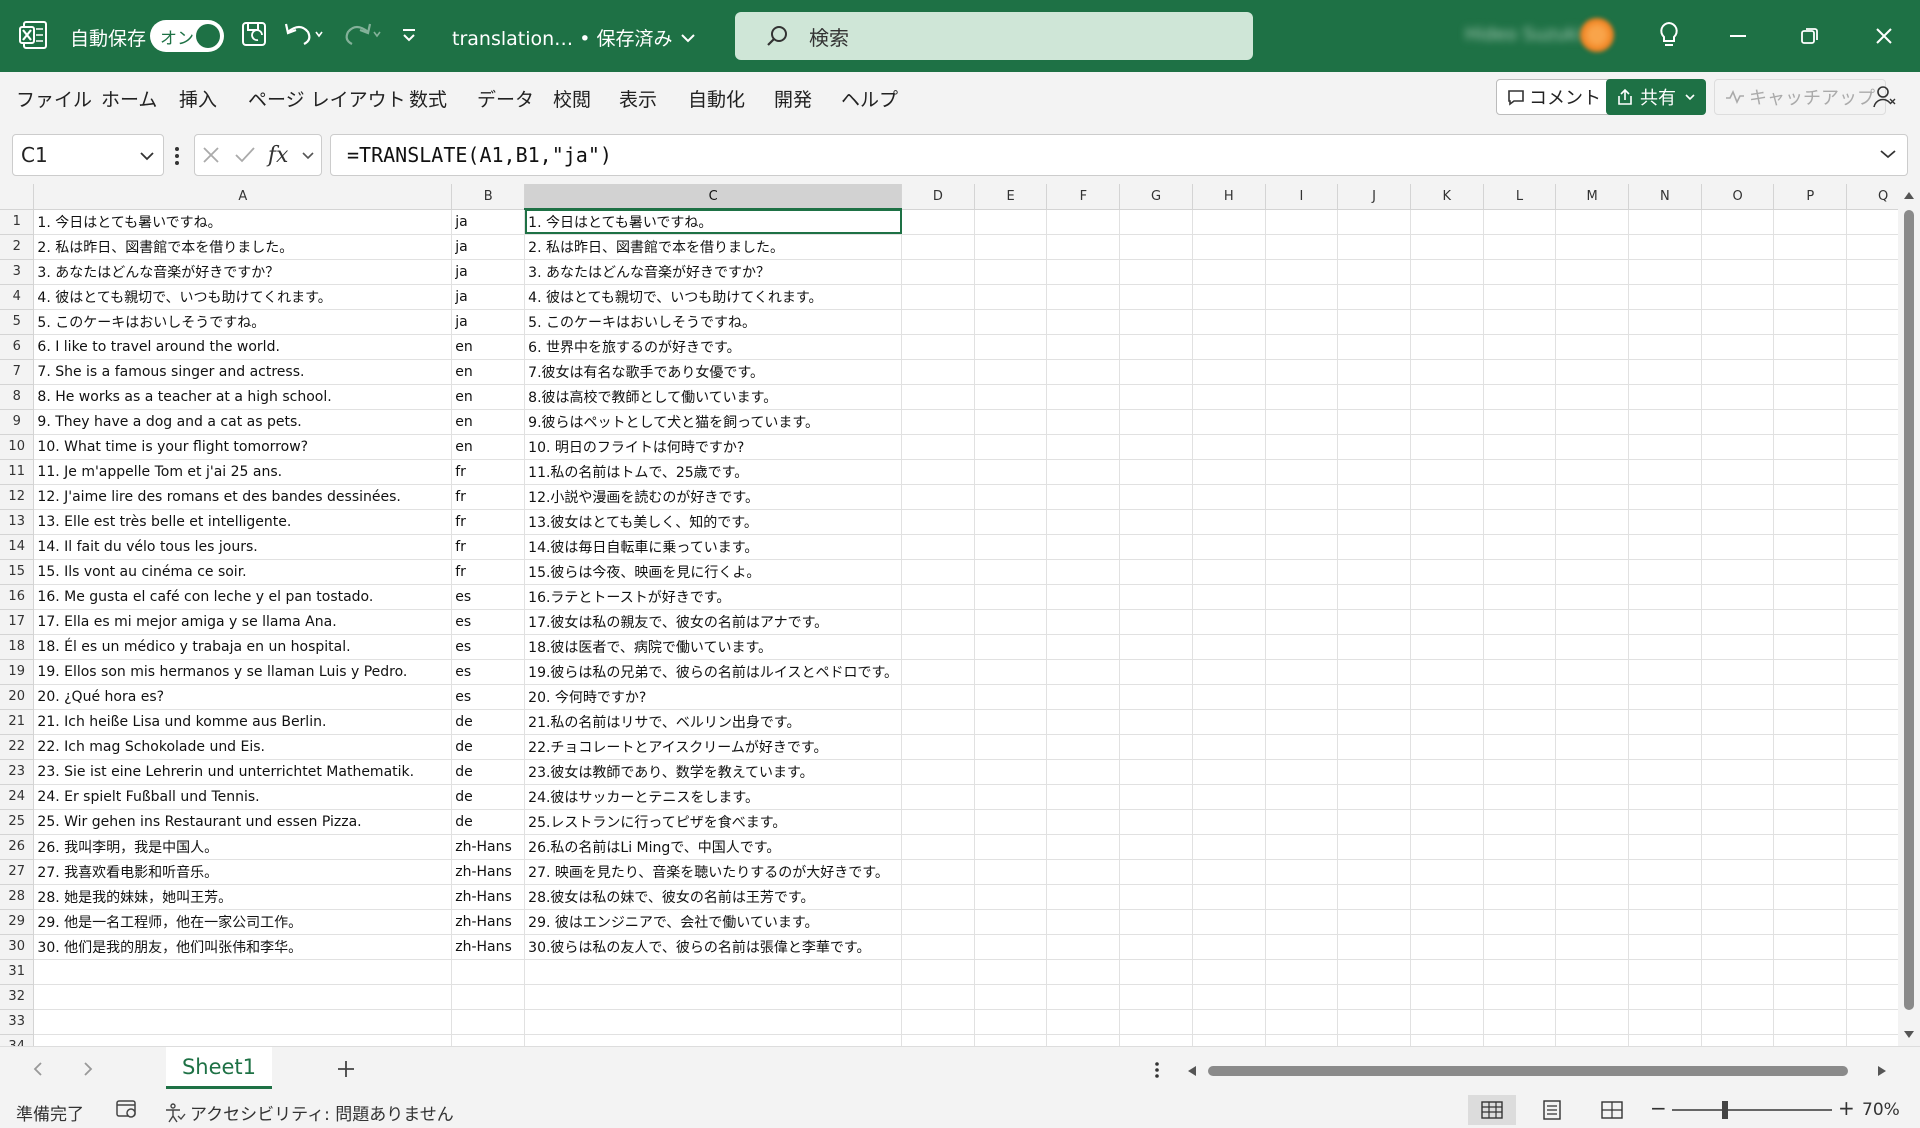  Describe the element at coordinates (1156, 672) in the screenshot. I see `cell-g19` at that location.